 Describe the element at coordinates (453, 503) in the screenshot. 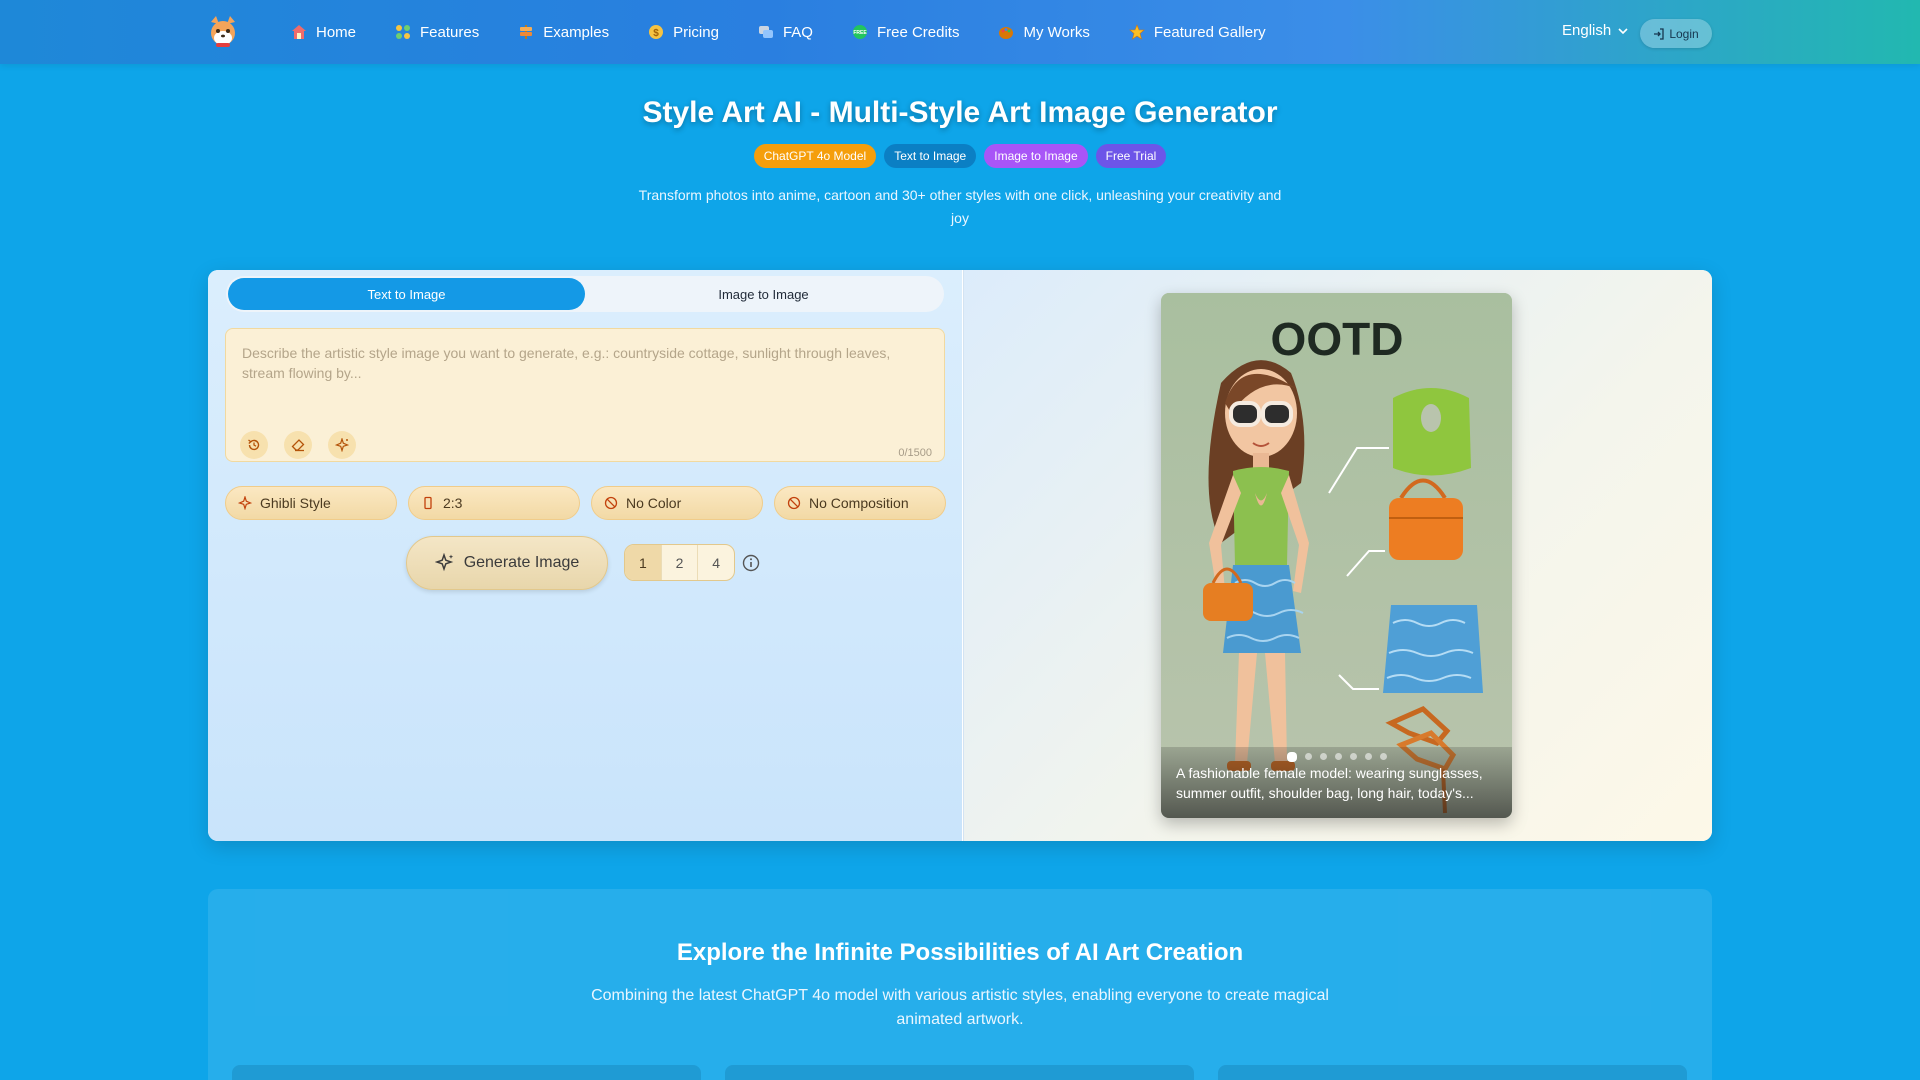

I see `ratio-value: 2:3` at that location.